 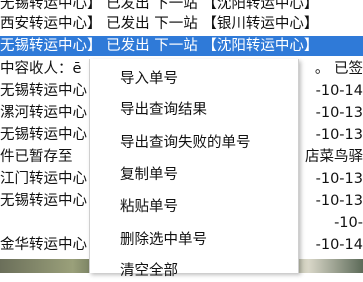 What do you see at coordinates (36, 157) in the screenshot?
I see `row-status-text: 件已暂存至` at bounding box center [36, 157].